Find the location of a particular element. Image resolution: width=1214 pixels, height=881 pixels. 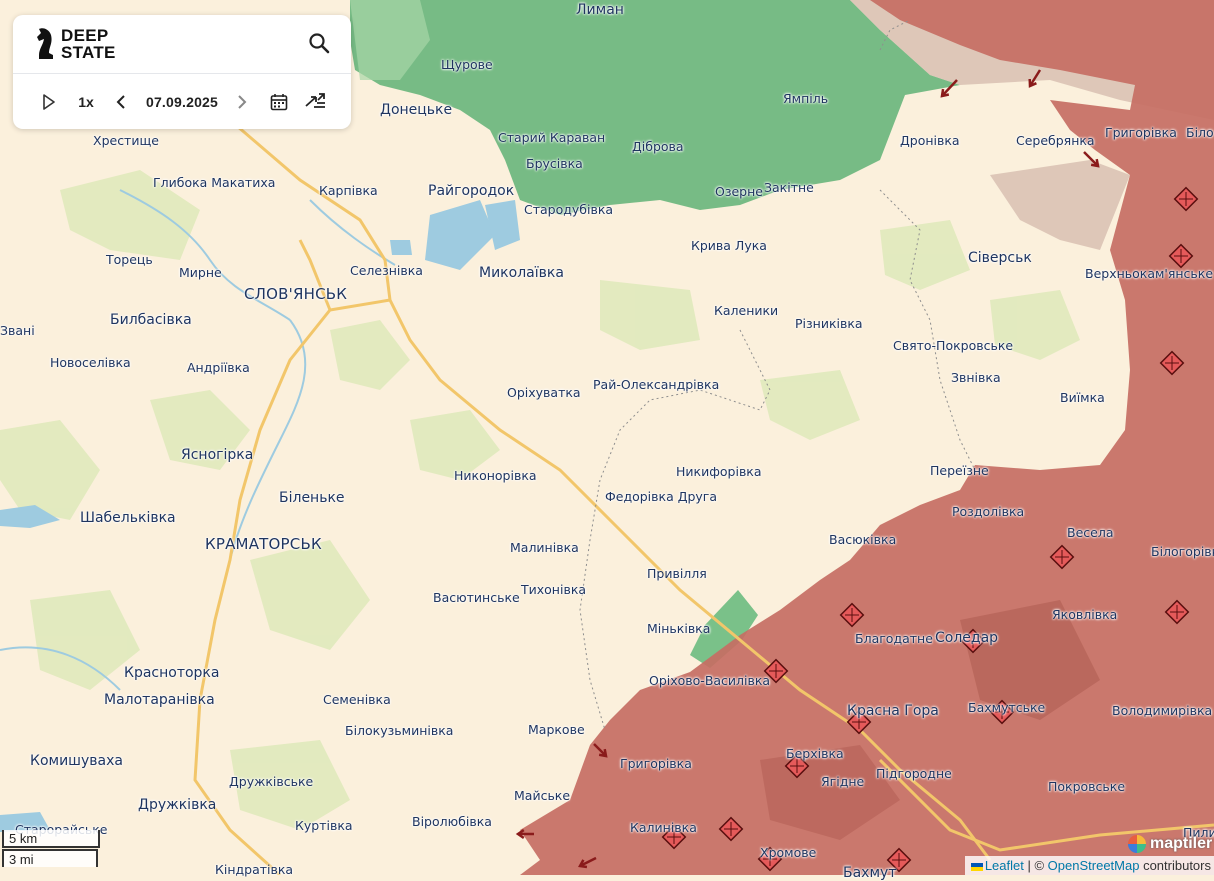

map-attribution: Leaflet | © OpenStreetMap contributors is located at coordinates (1089, 865).